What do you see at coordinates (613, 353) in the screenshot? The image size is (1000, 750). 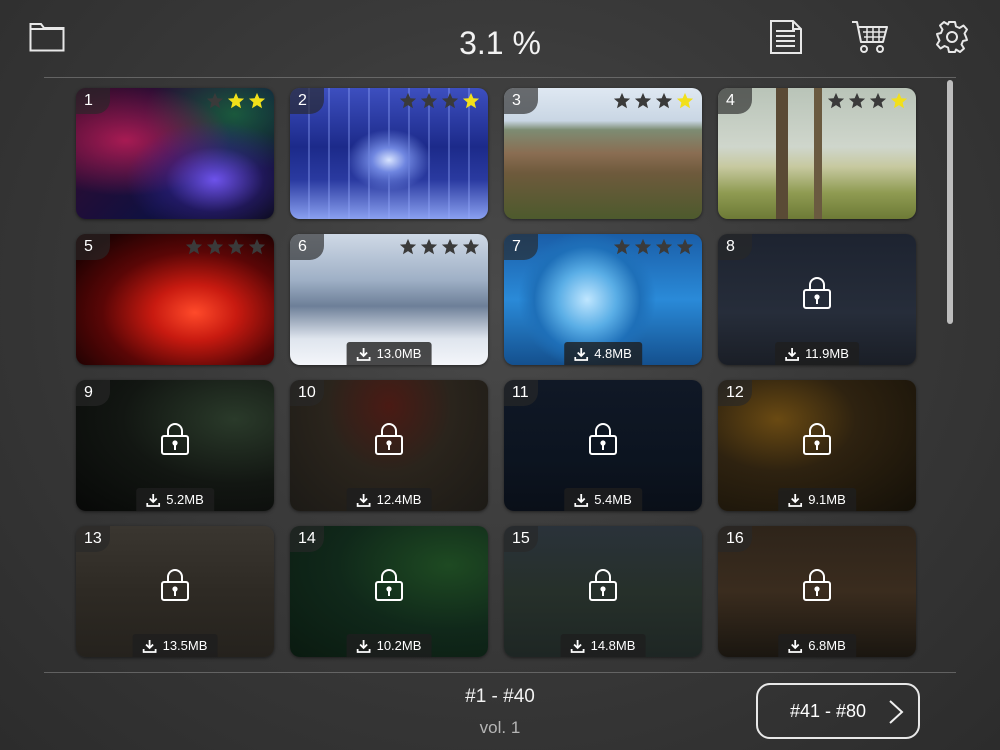 I see `size-label: 4.8MB` at bounding box center [613, 353].